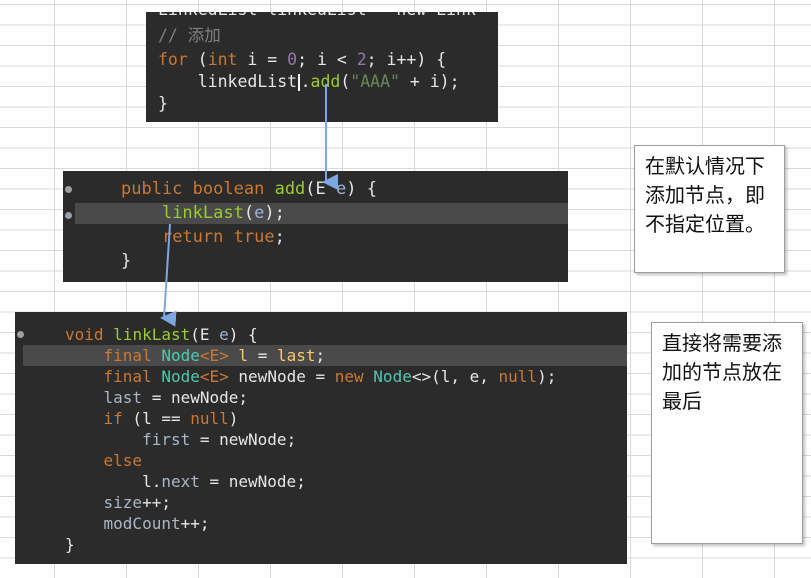 This screenshot has width=811, height=578. I want to click on flow-arrows, so click(249, 205).